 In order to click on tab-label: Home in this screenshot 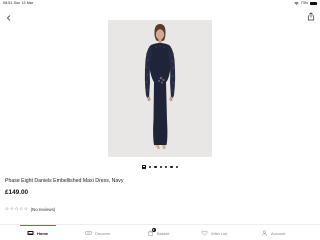, I will do `click(43, 233)`.